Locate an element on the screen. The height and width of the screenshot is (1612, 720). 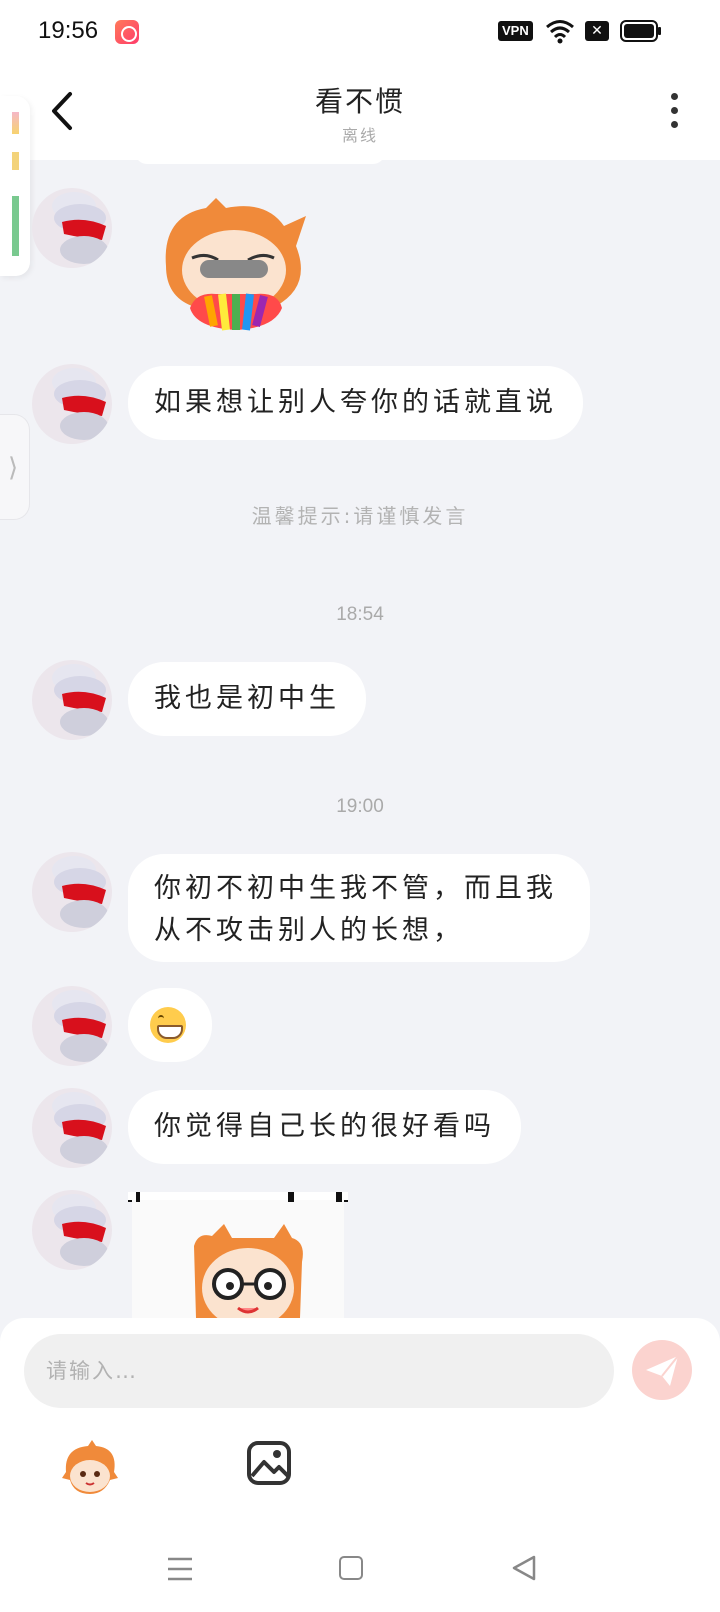
online-status: 离线 is located at coordinates (359, 135).